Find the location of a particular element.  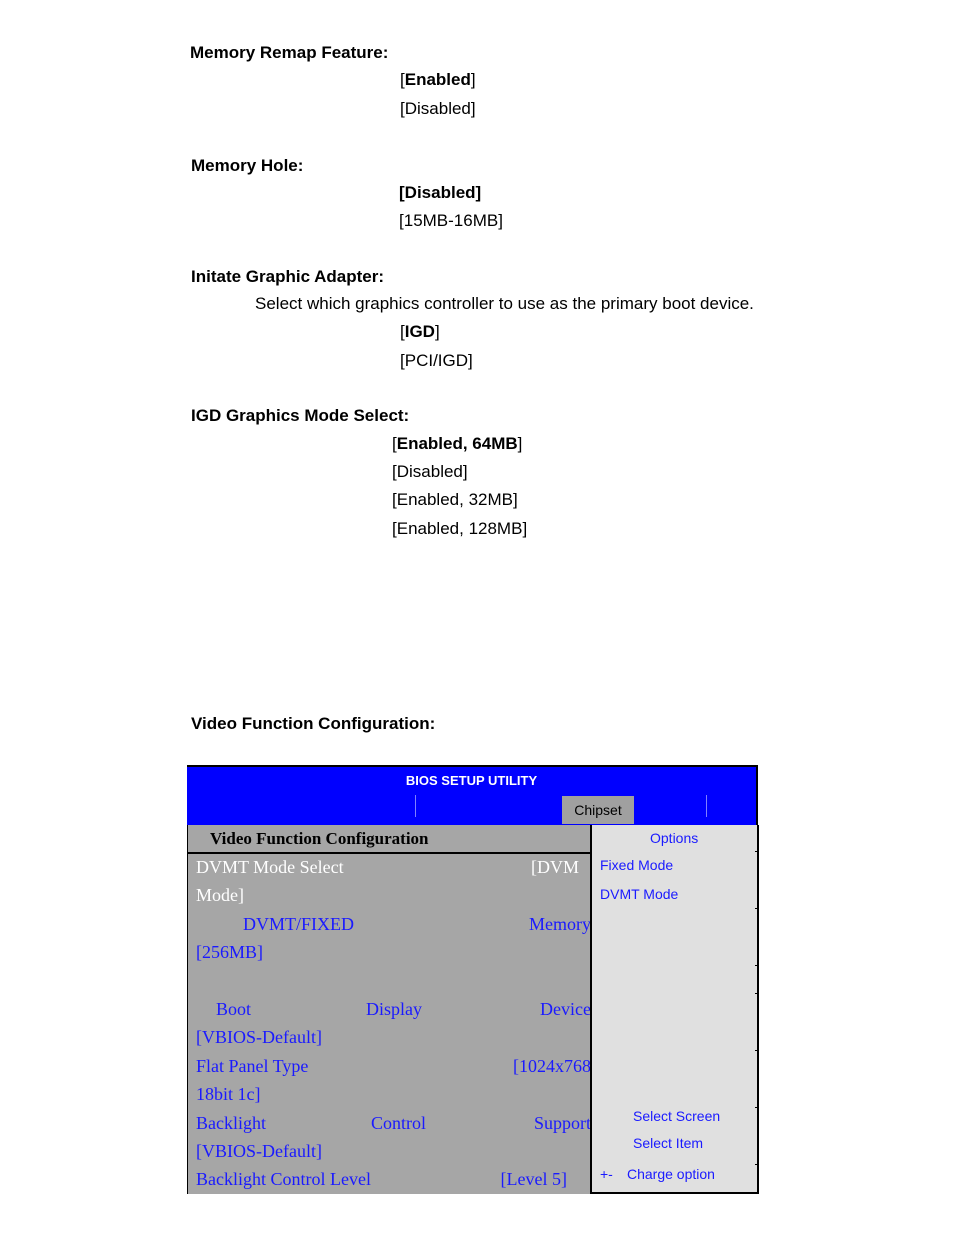

option-memory-hole-15-16mb: [15MB-16MB] is located at coordinates (451, 220).